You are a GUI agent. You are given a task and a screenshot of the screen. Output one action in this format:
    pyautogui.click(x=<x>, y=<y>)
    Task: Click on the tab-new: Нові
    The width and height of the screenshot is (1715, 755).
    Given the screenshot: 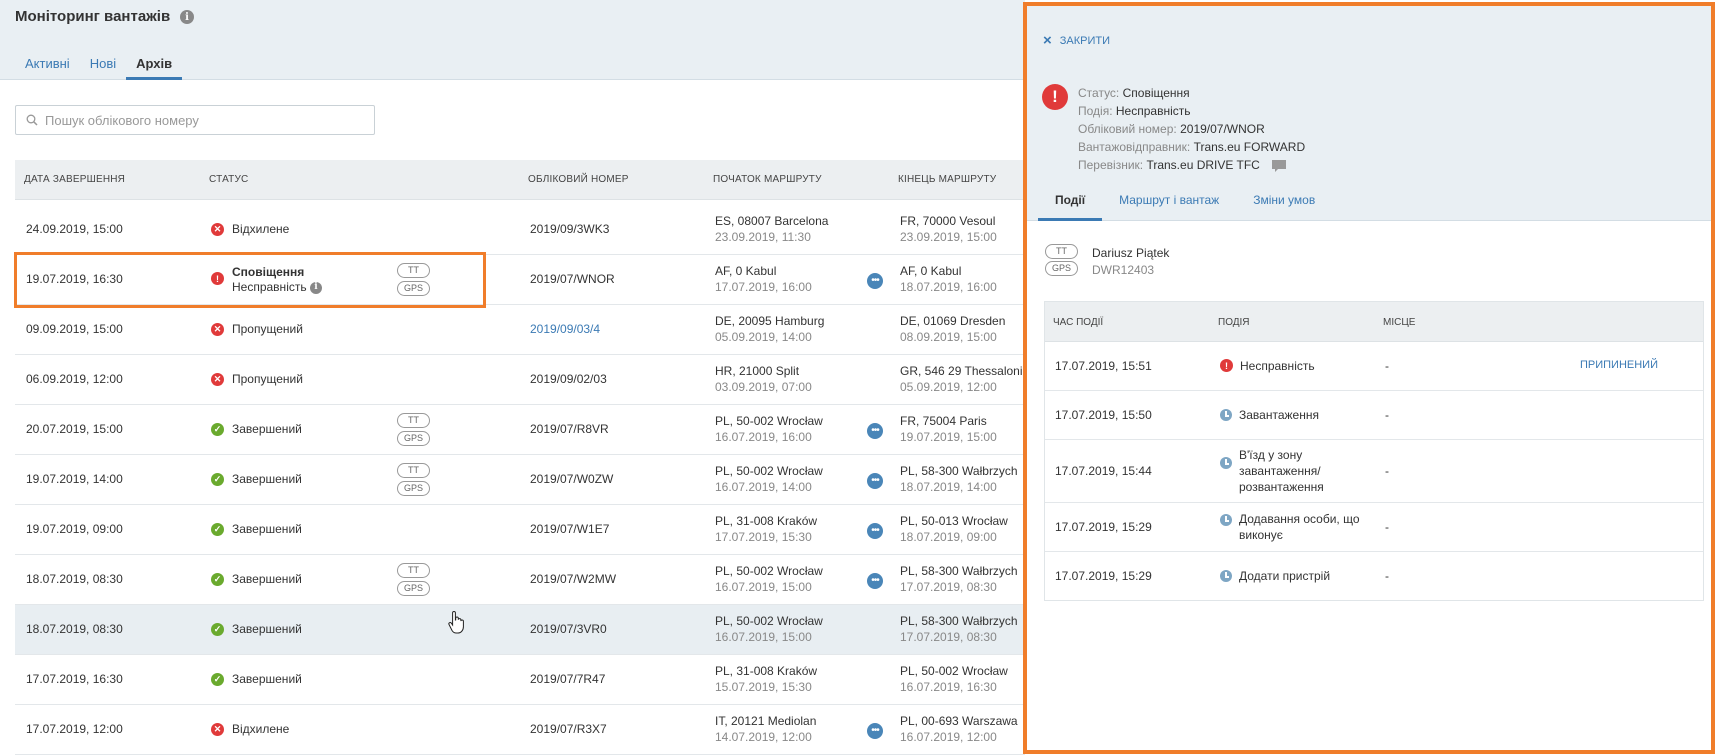 What is the action you would take?
    pyautogui.click(x=103, y=66)
    